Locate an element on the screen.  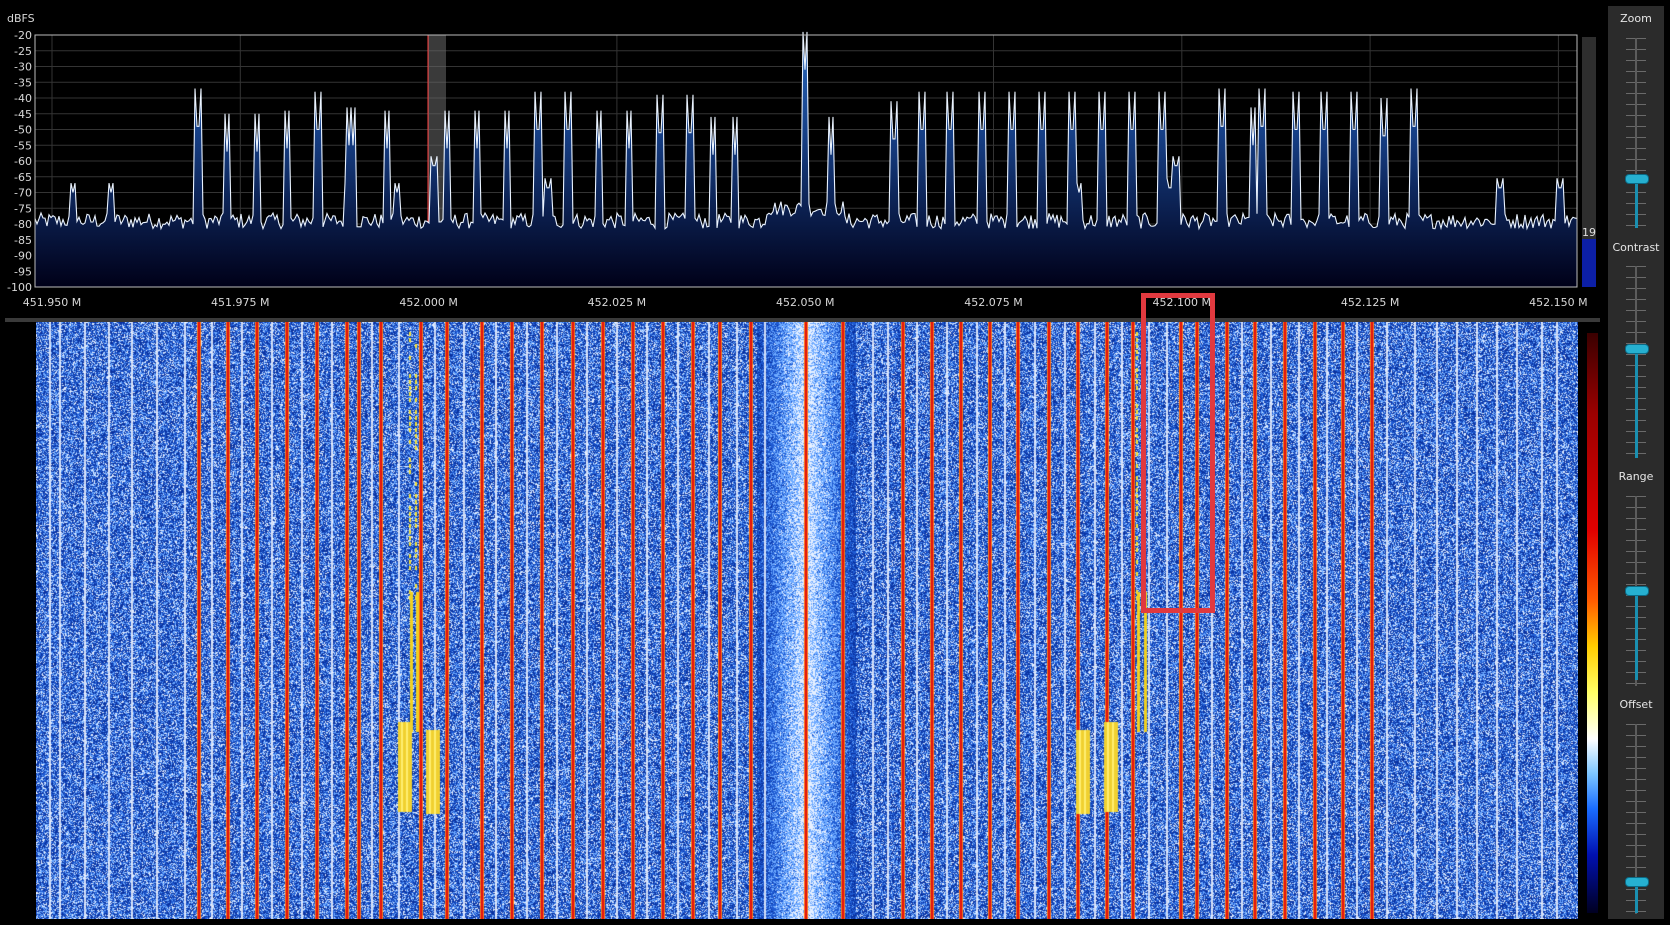
y-tick-label: -50 is located at coordinates (23, 130).